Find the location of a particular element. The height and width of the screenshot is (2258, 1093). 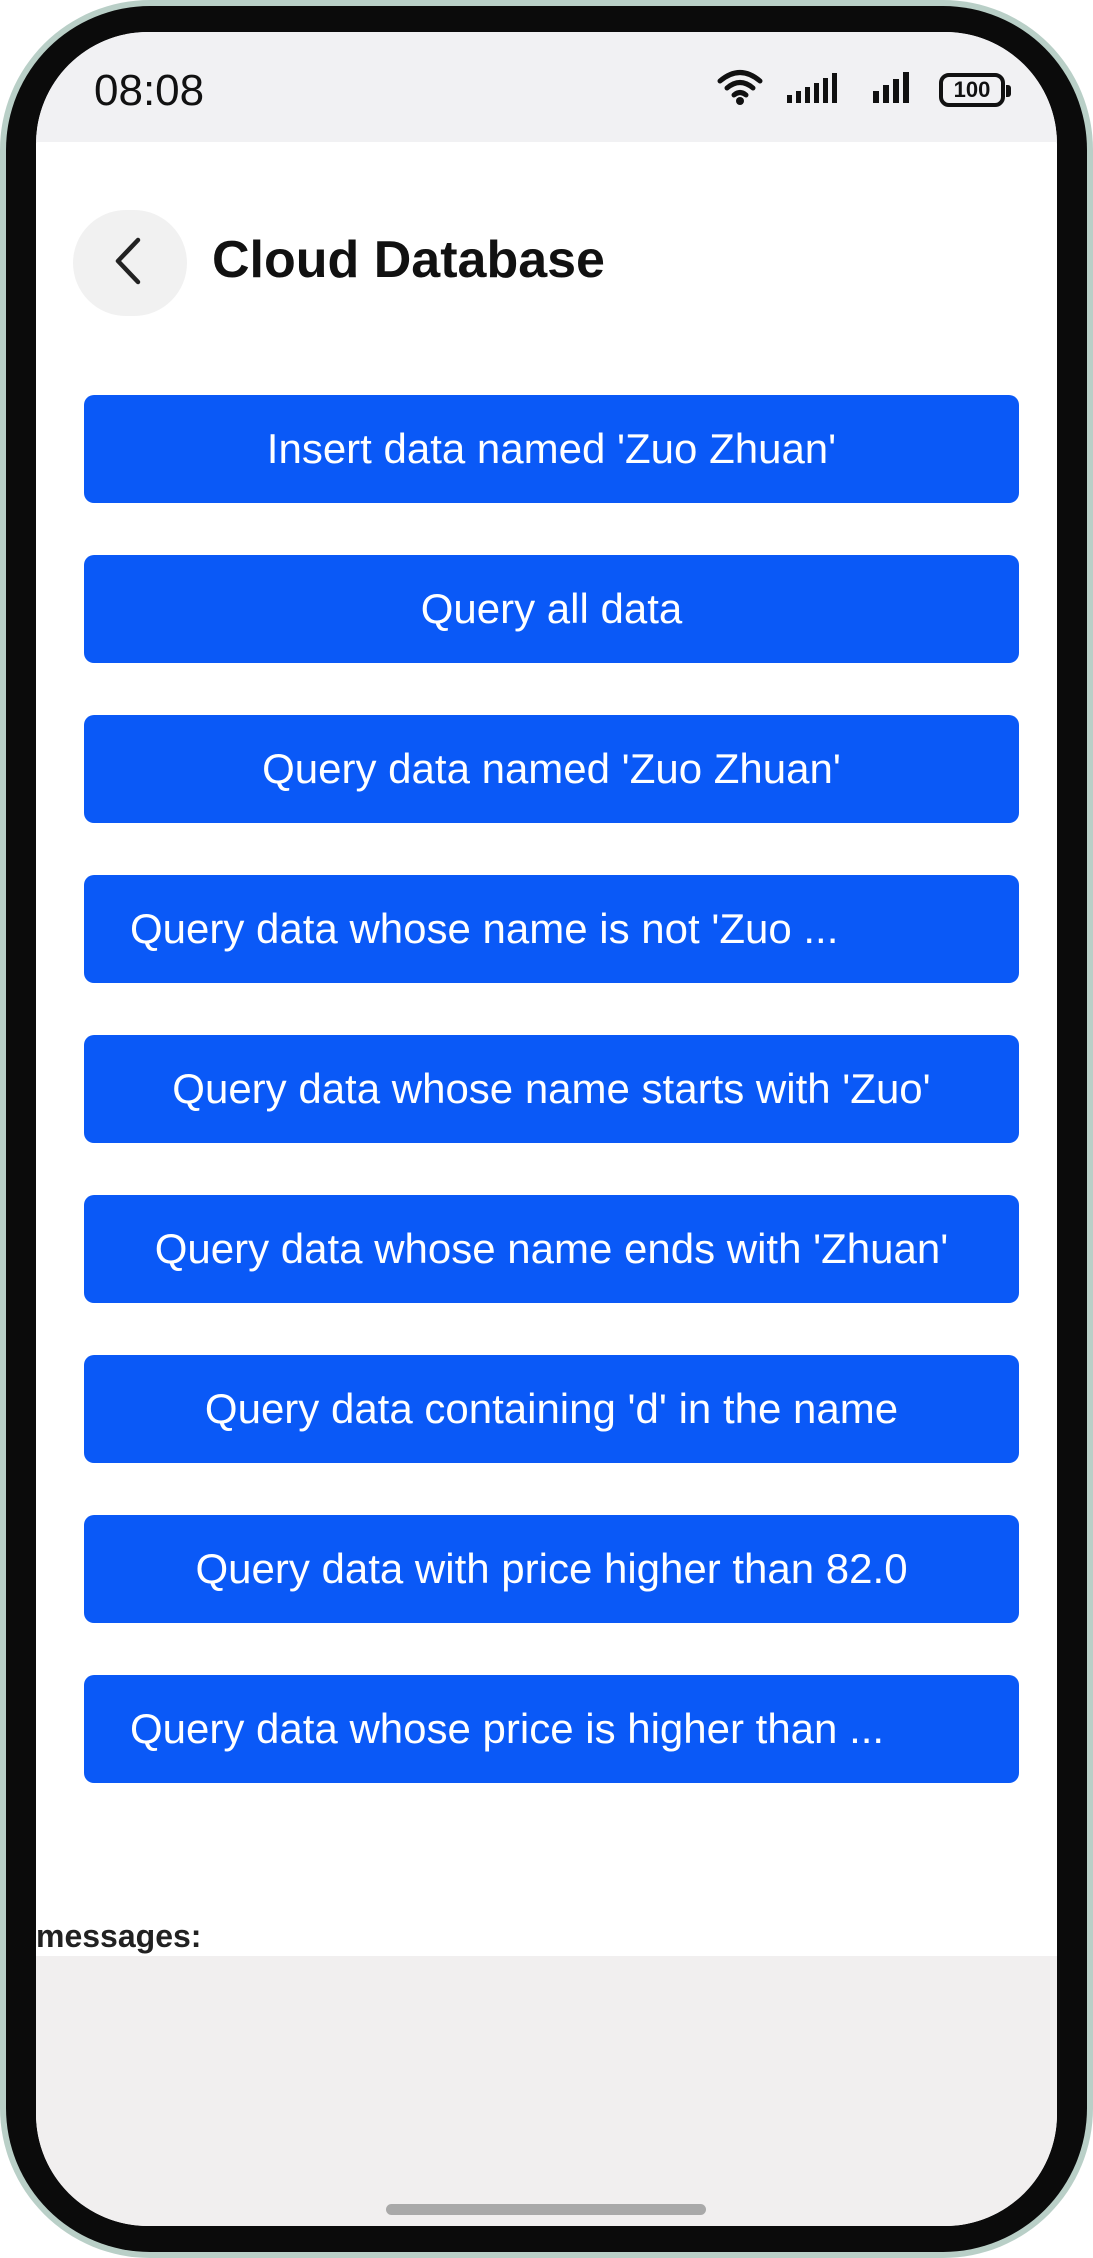

query-name-contains-button: Query data containing 'd' in the name is located at coordinates (551, 1409).